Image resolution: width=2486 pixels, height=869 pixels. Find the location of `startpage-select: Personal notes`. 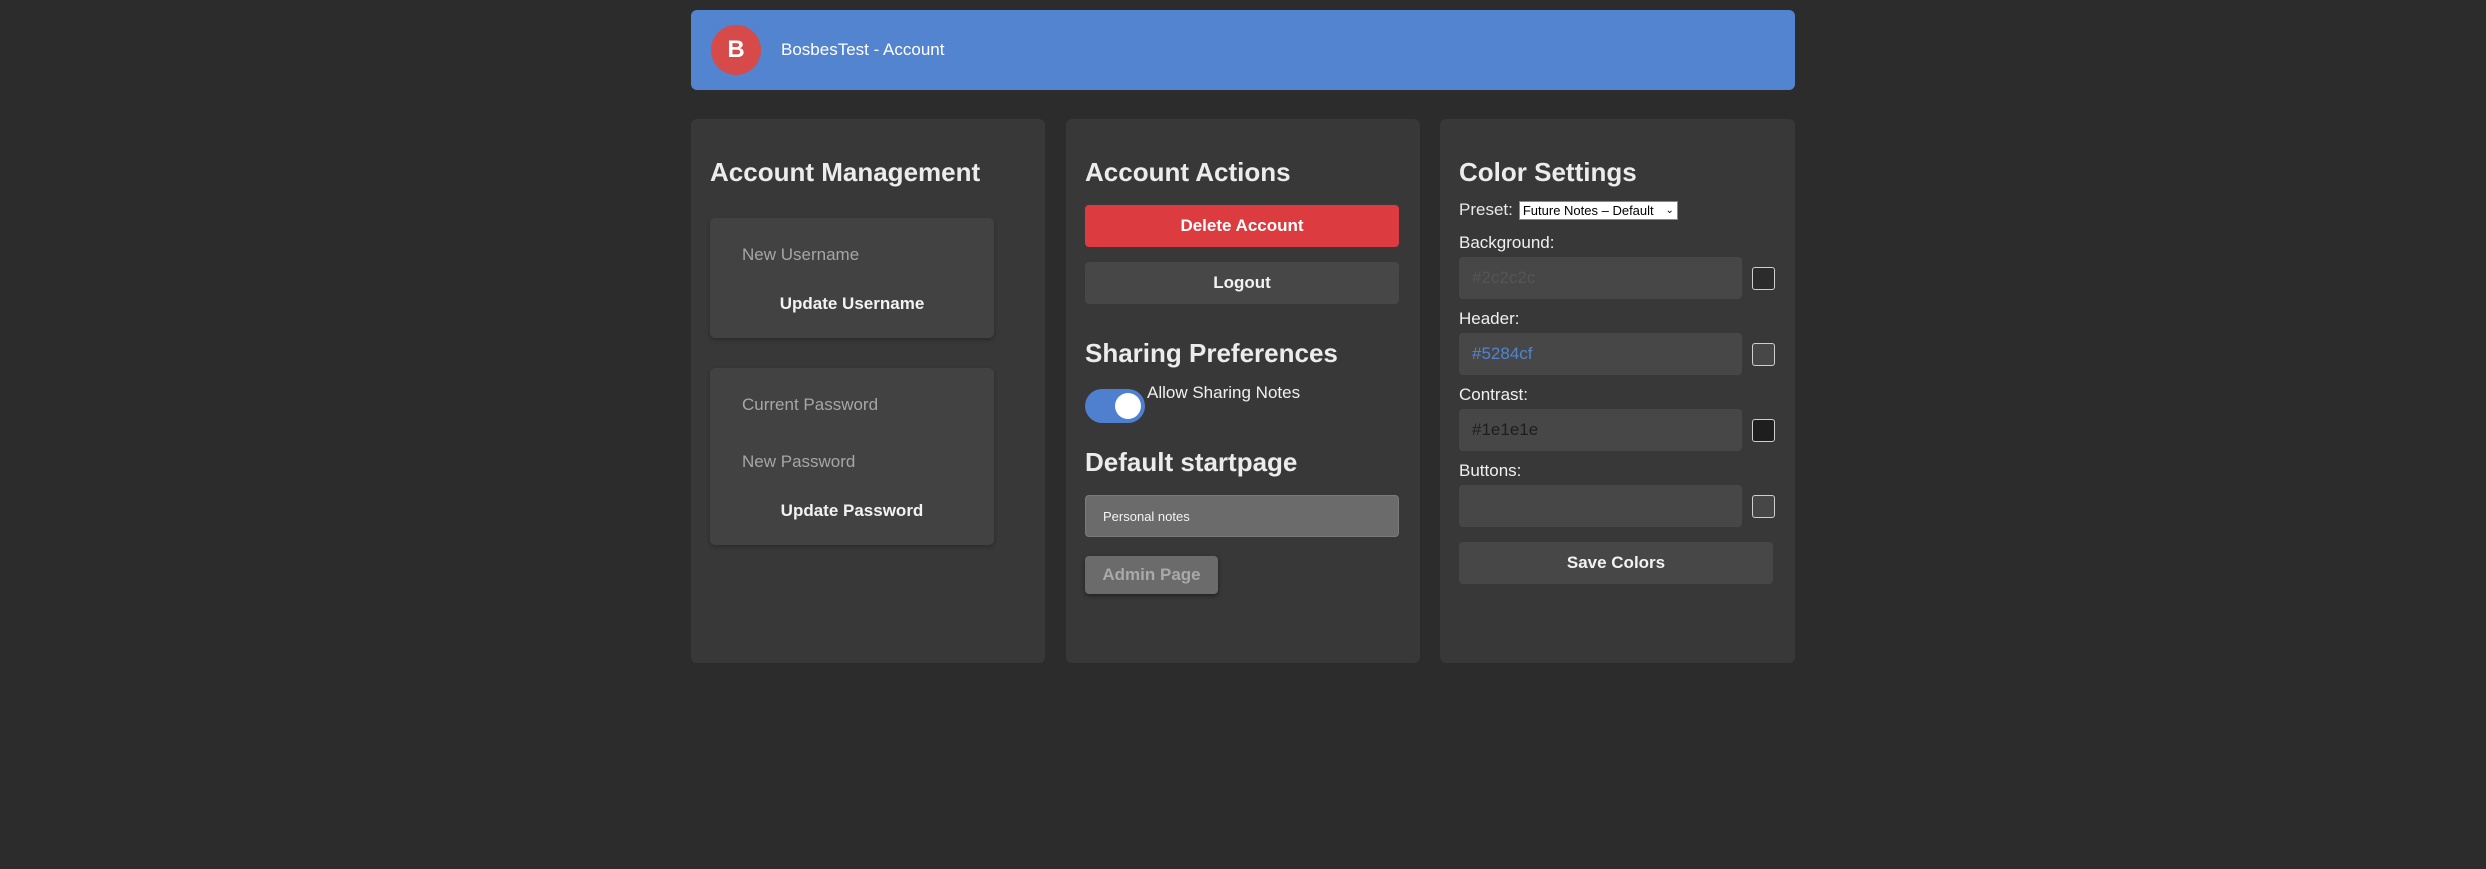

startpage-select: Personal notes is located at coordinates (1242, 516).